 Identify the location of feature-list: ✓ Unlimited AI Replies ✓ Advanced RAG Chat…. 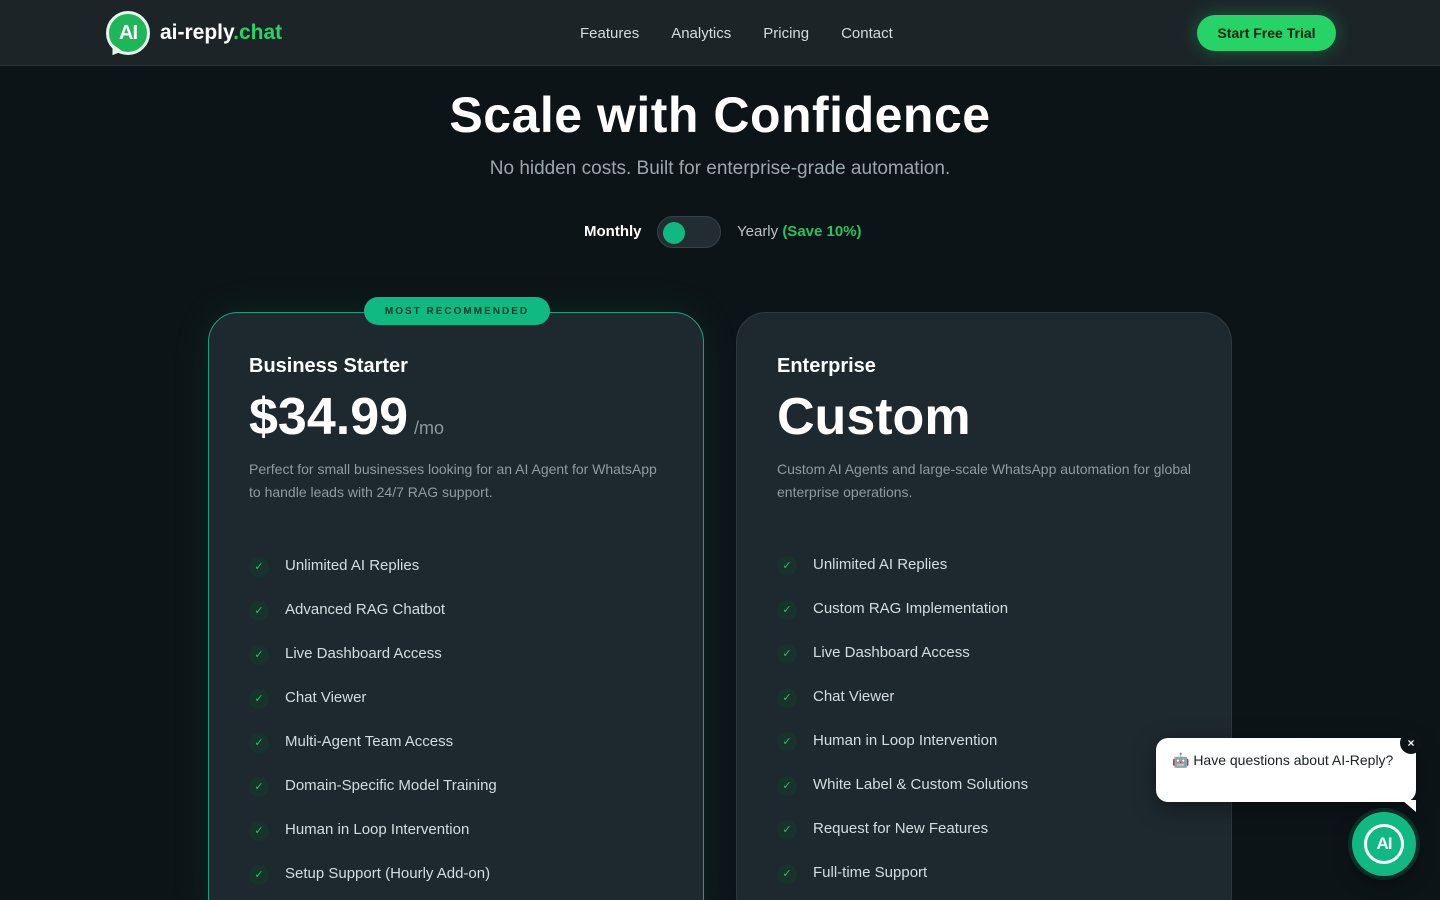
(373, 719).